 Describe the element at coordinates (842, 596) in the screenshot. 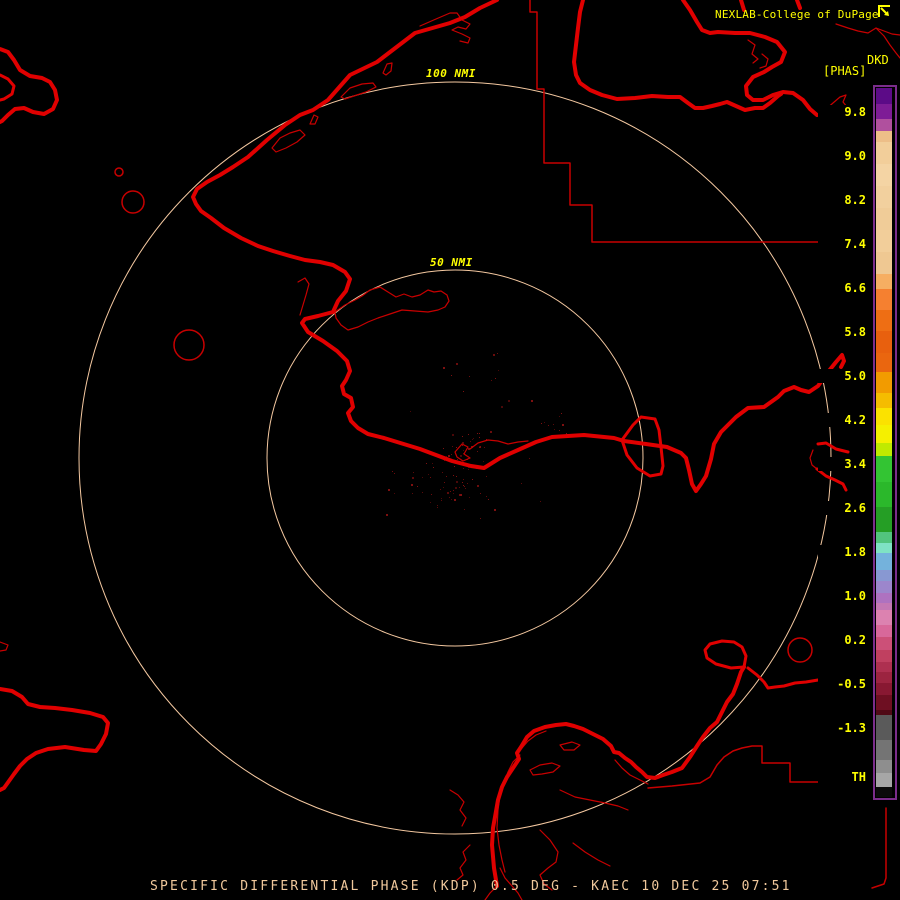

I see `colorbar-tick-label: 1.0` at that location.